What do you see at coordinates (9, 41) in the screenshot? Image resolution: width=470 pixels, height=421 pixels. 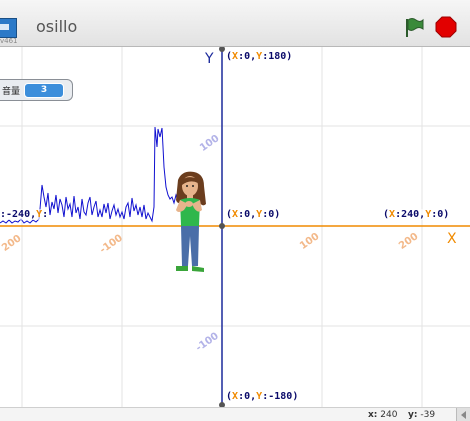 I see `version-label: v461` at bounding box center [9, 41].